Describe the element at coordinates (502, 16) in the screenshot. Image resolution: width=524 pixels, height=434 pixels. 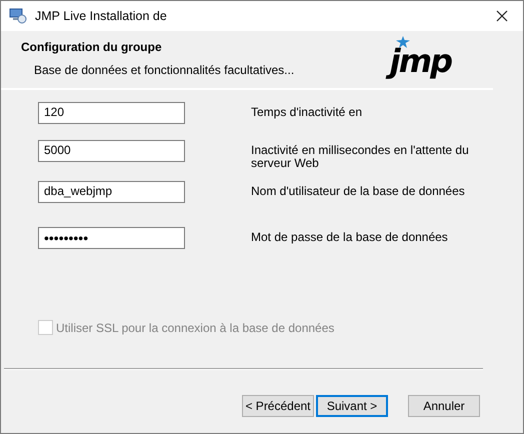
I see `close-icon` at that location.